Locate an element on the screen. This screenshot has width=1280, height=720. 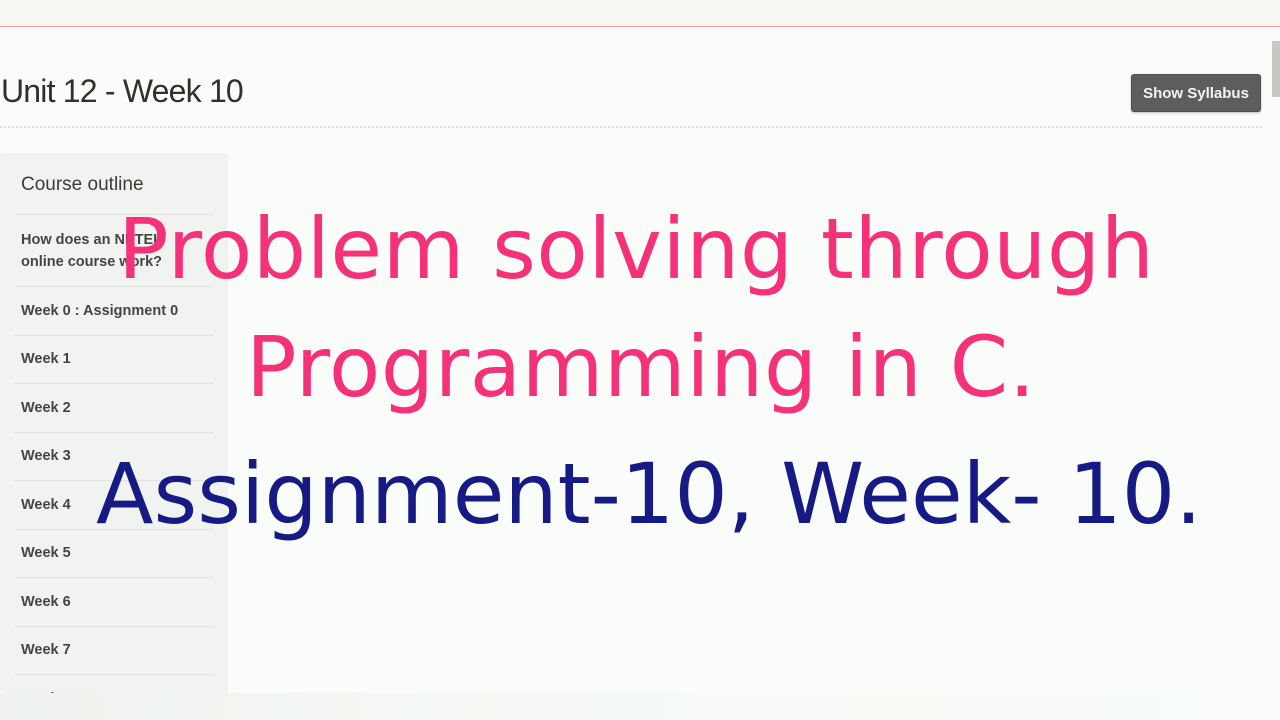
sidebar-item-label: Week 2 is located at coordinates (46, 407).